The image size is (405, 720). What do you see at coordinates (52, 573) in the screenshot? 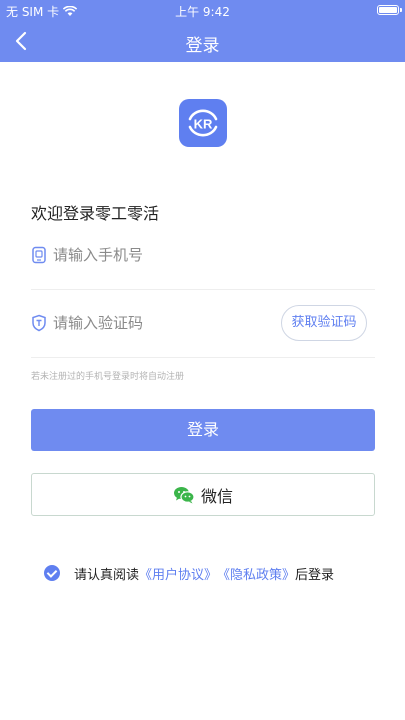
I see `agreement-checkbox-icon` at bounding box center [52, 573].